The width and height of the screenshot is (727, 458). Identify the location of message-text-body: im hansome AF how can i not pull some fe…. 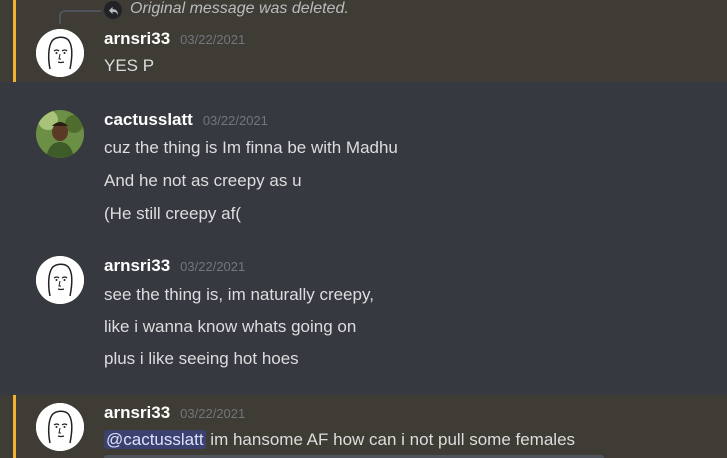
(390, 439).